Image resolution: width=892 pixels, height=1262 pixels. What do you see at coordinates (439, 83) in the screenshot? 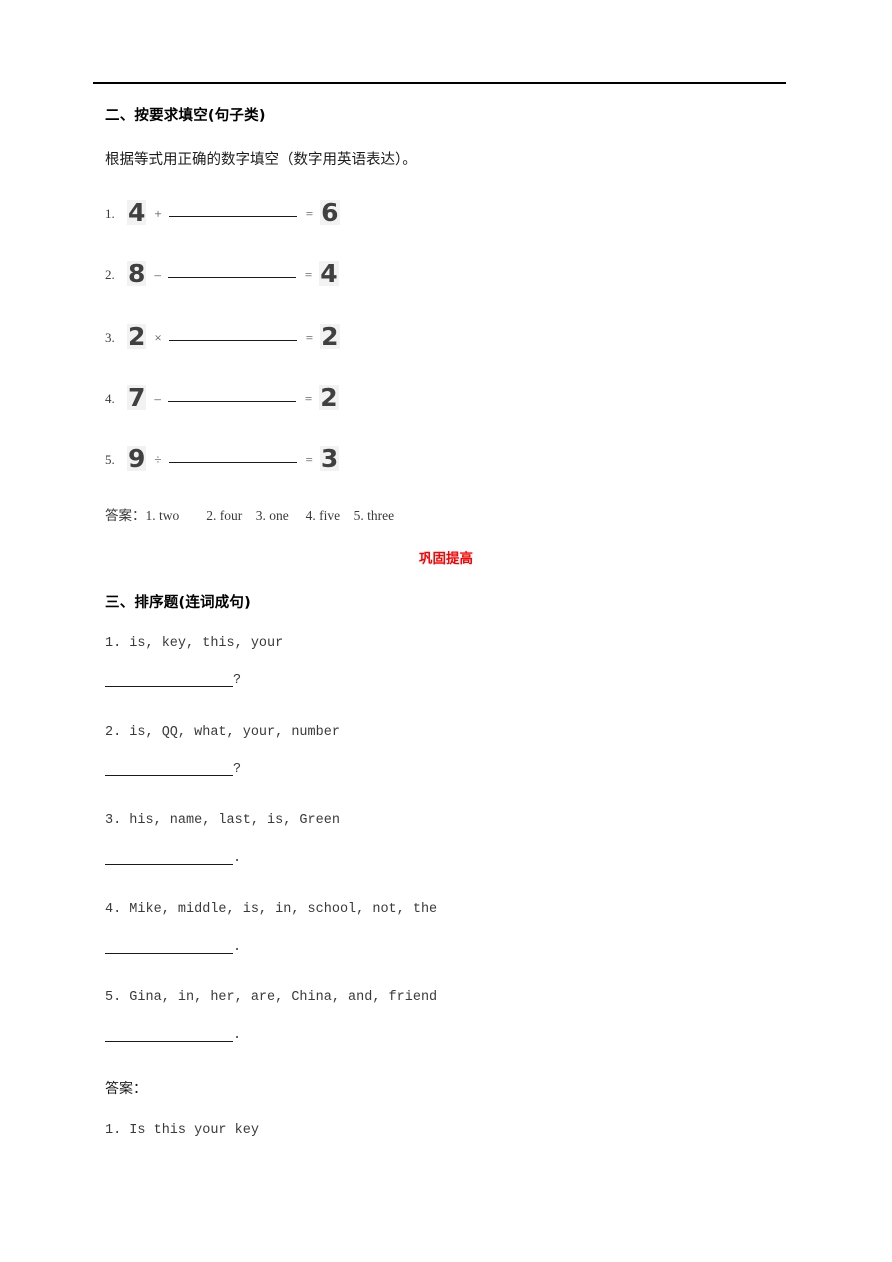
I see `horizontal-rule` at bounding box center [439, 83].